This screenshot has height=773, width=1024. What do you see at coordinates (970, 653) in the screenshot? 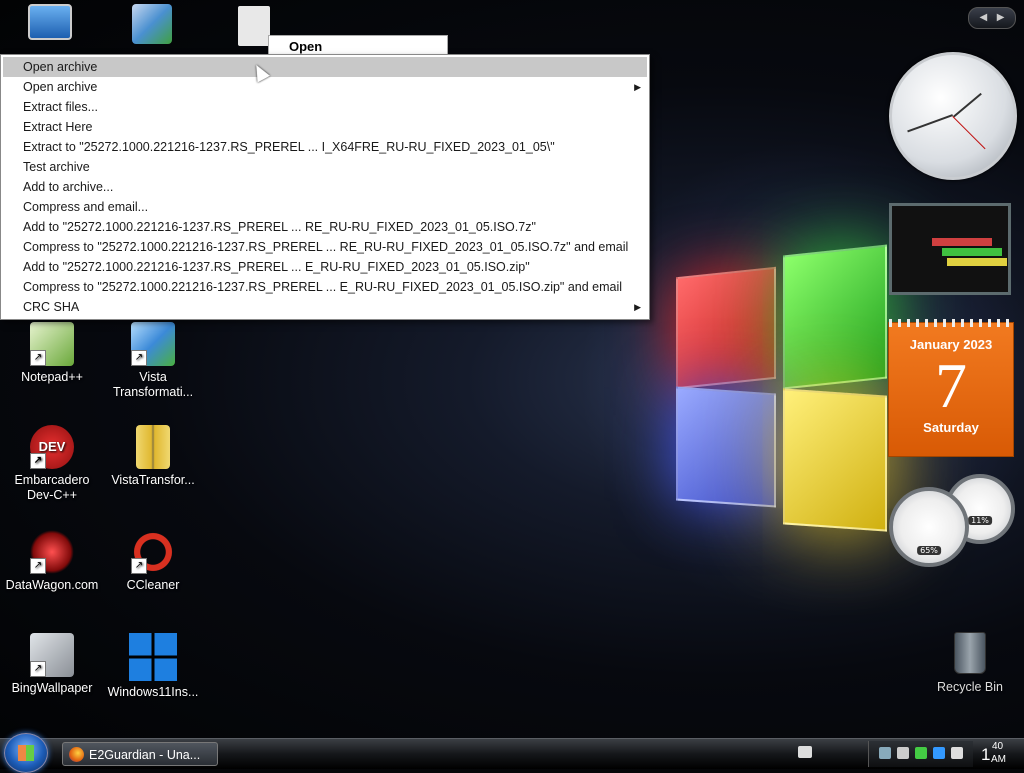
I see `recycle-bin-icon` at bounding box center [970, 653].